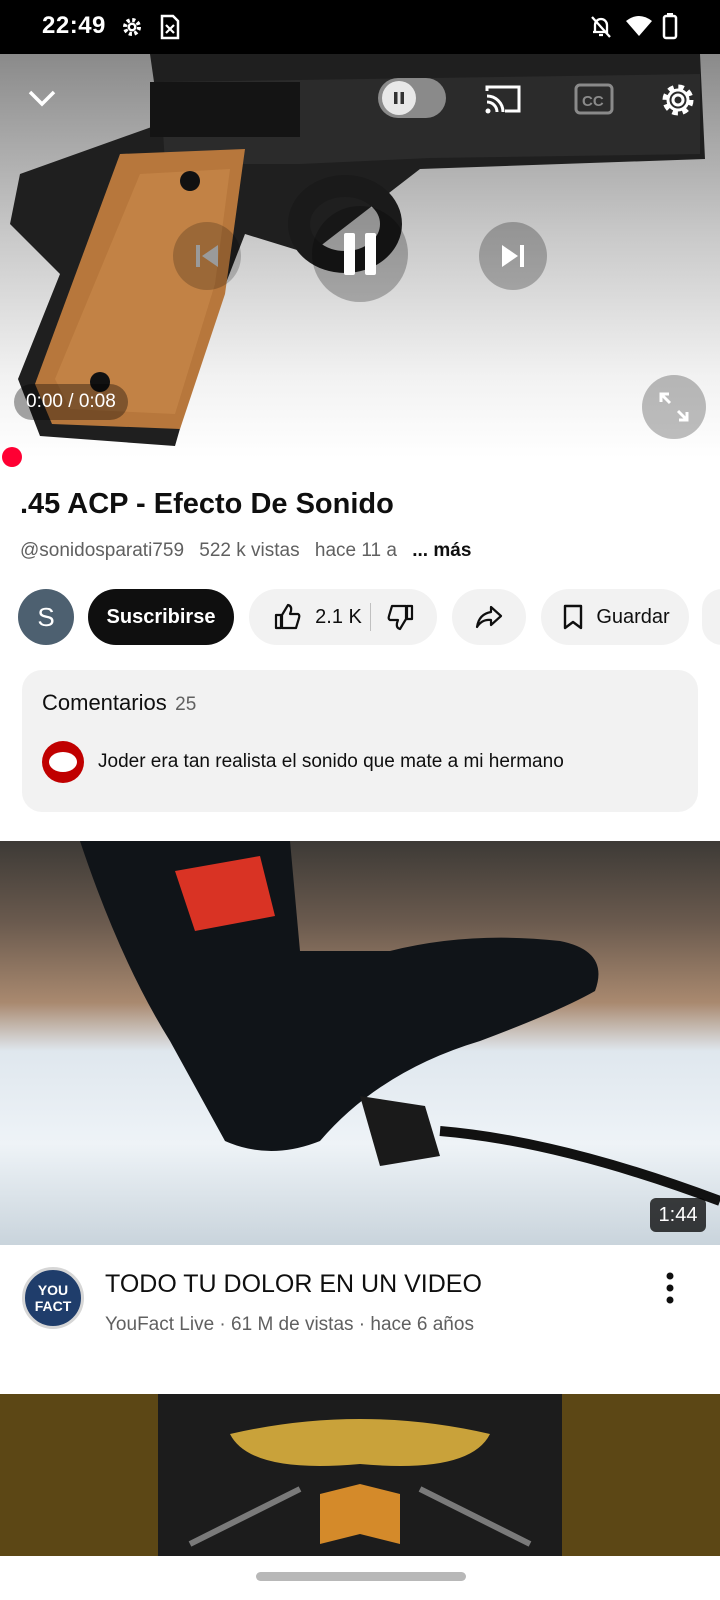 The width and height of the screenshot is (720, 1600). Describe the element at coordinates (670, 1288) in the screenshot. I see `kebab-menu-icon` at that location.